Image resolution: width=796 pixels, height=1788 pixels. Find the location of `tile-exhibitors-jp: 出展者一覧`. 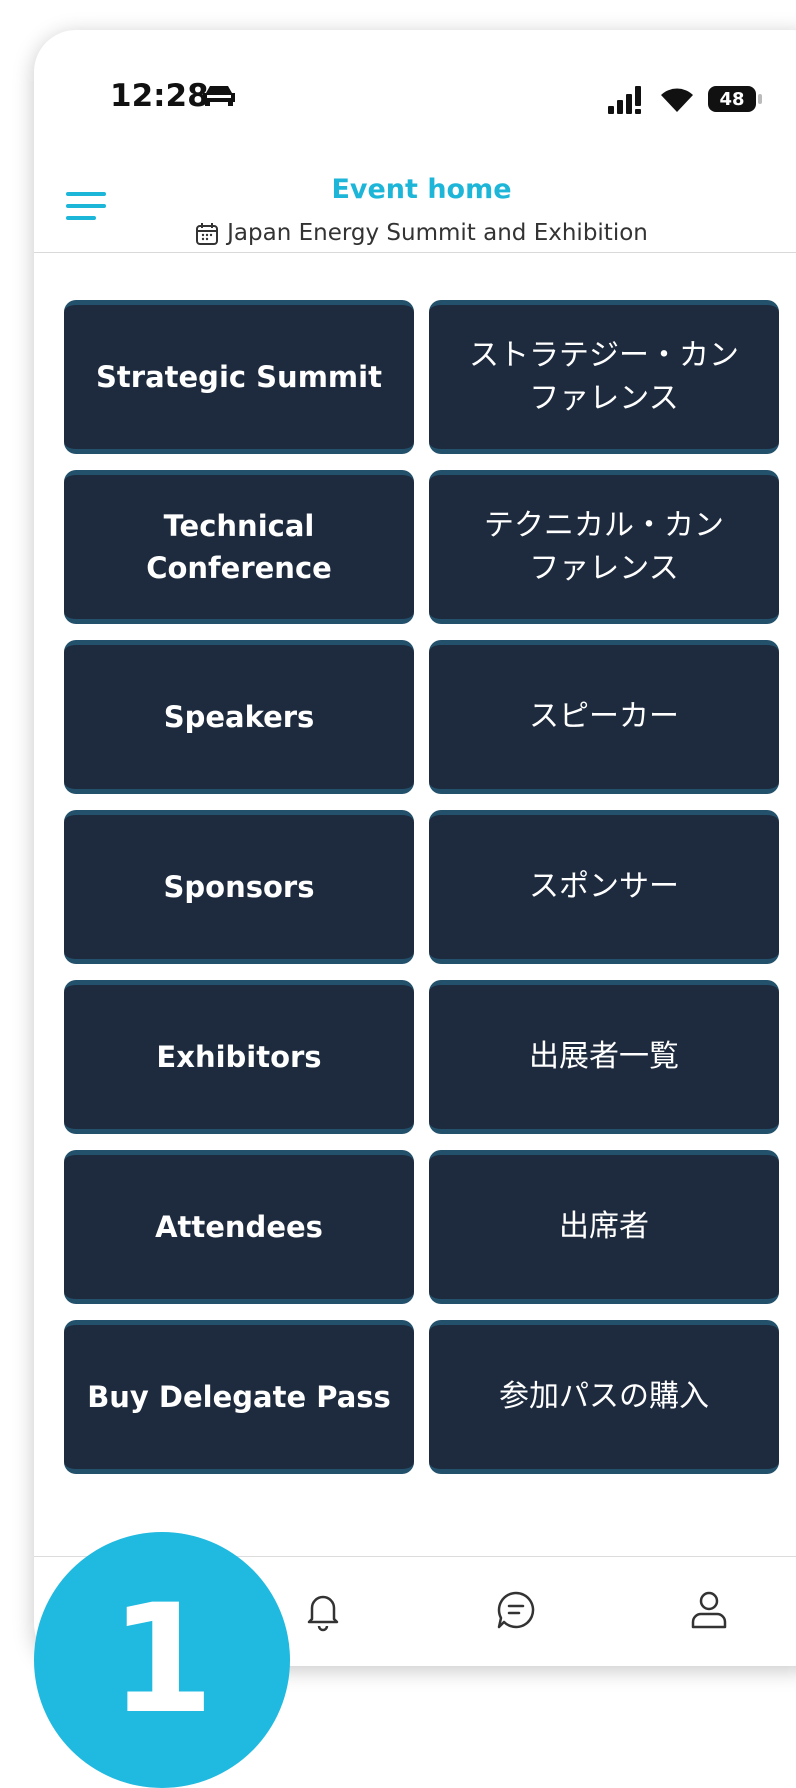

tile-exhibitors-jp: 出展者一覧 is located at coordinates (604, 1057).